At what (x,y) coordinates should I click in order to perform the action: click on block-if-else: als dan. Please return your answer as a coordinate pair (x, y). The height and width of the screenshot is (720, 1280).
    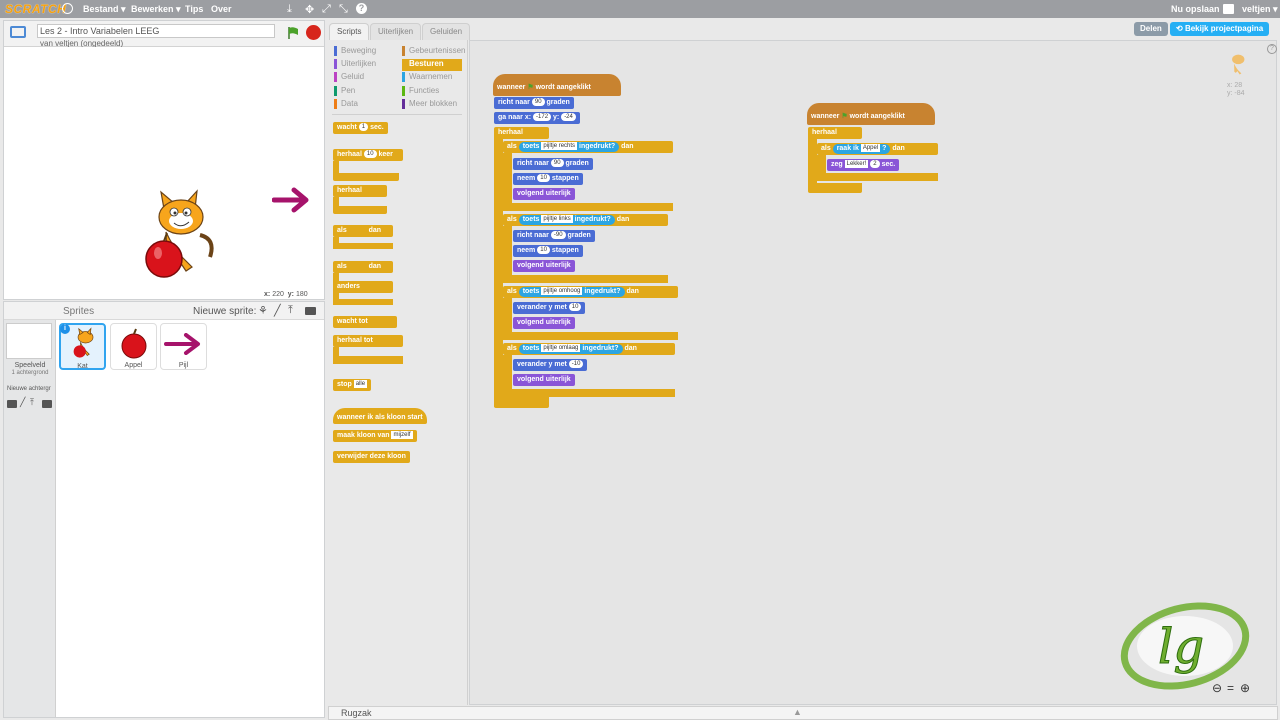
    Looking at the image, I should click on (363, 267).